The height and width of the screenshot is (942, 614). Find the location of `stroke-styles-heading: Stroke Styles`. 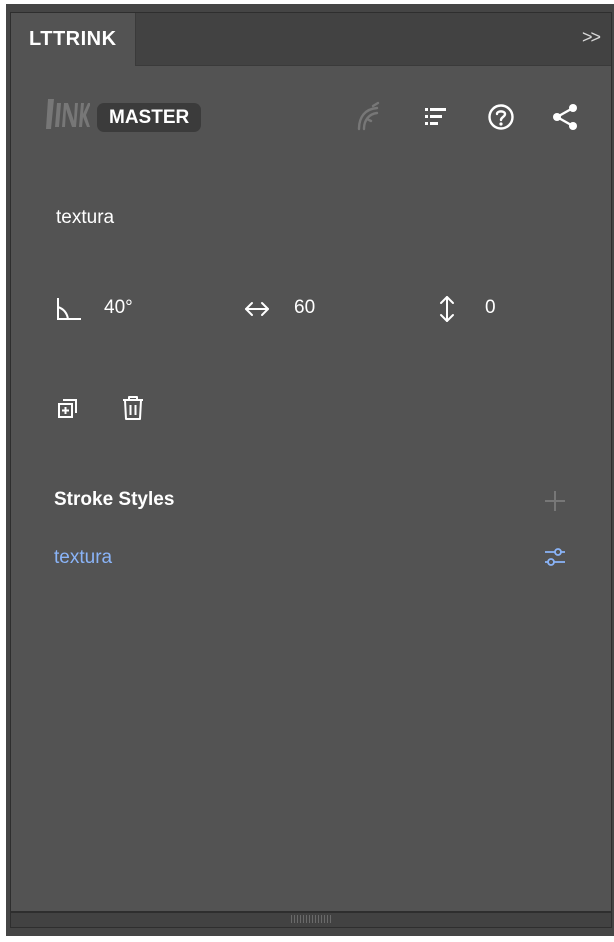

stroke-styles-heading: Stroke Styles is located at coordinates (114, 499).